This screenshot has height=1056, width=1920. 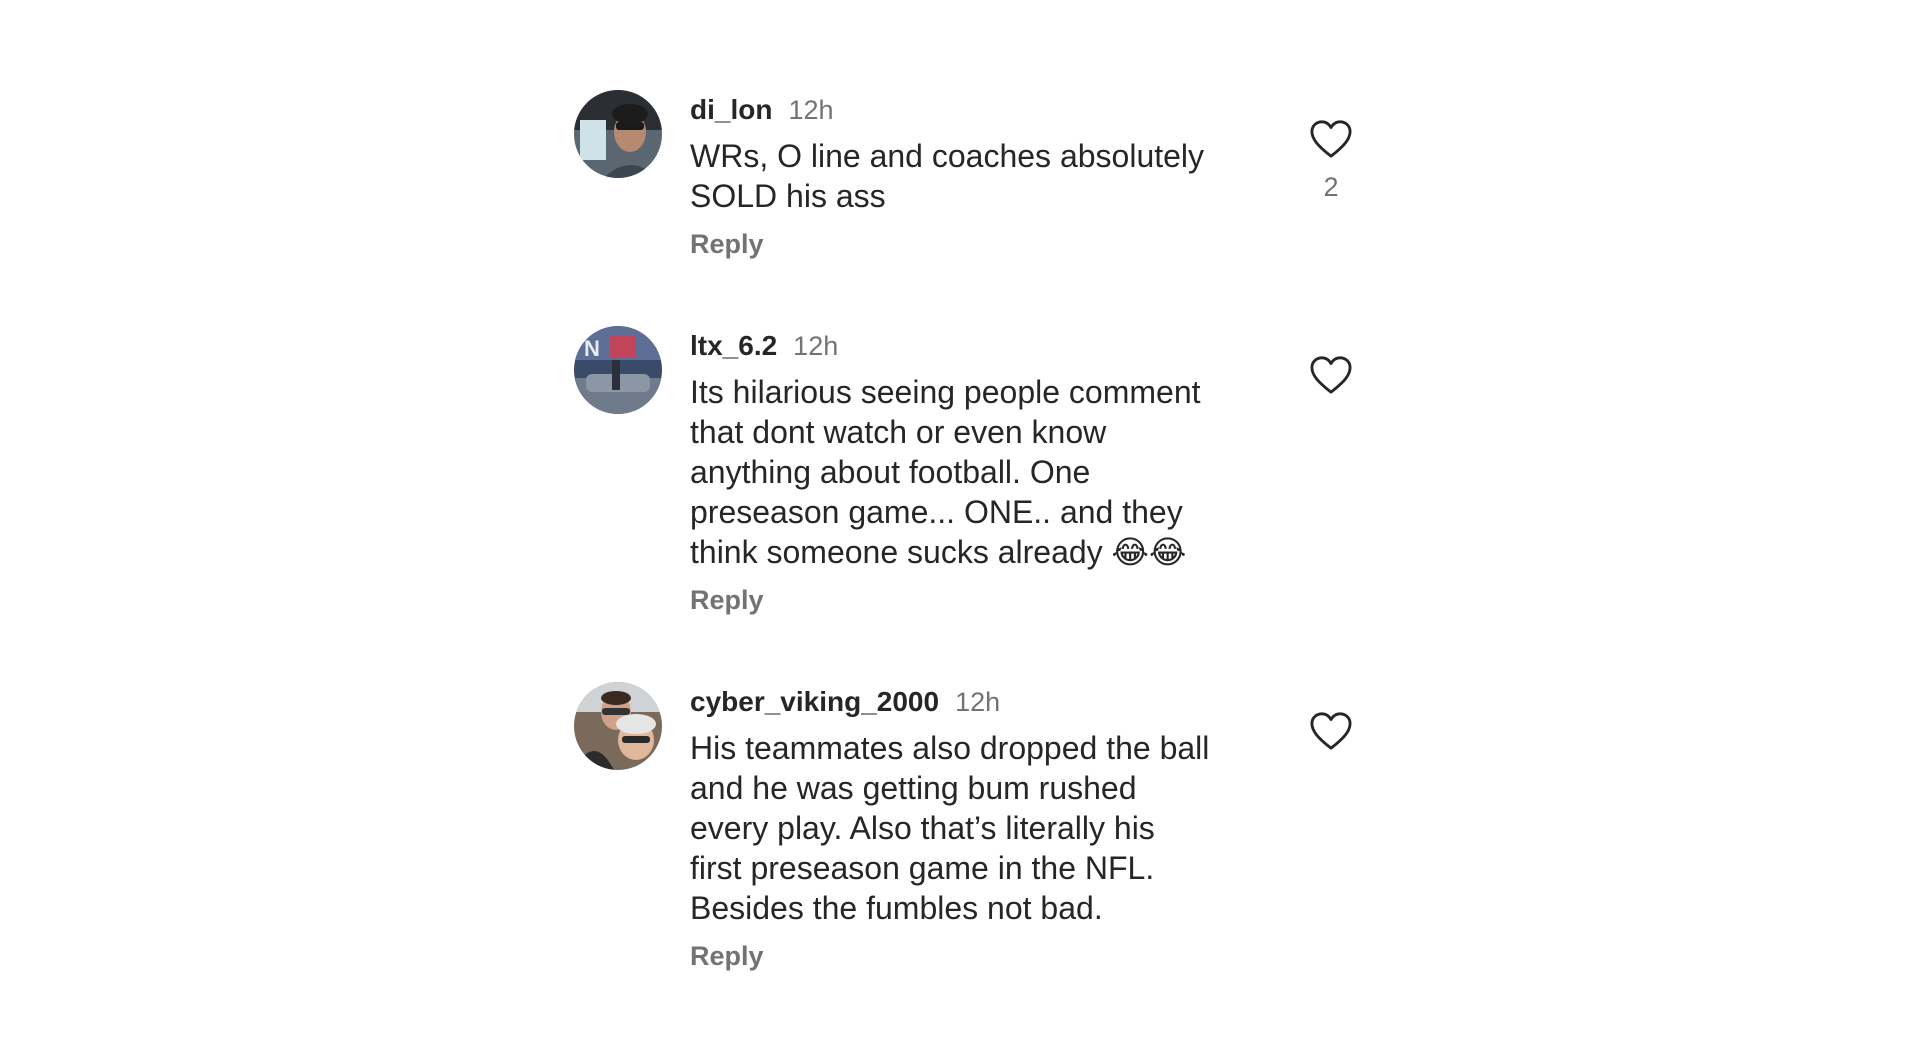 What do you see at coordinates (733, 346) in the screenshot?
I see `username: ltx_6.2` at bounding box center [733, 346].